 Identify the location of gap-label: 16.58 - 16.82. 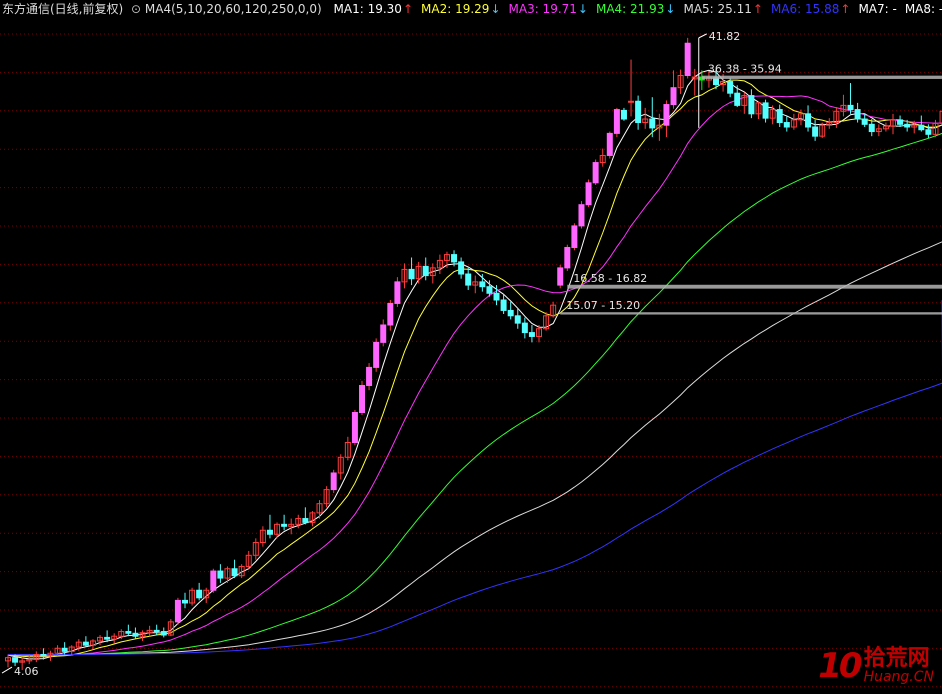
(610, 278).